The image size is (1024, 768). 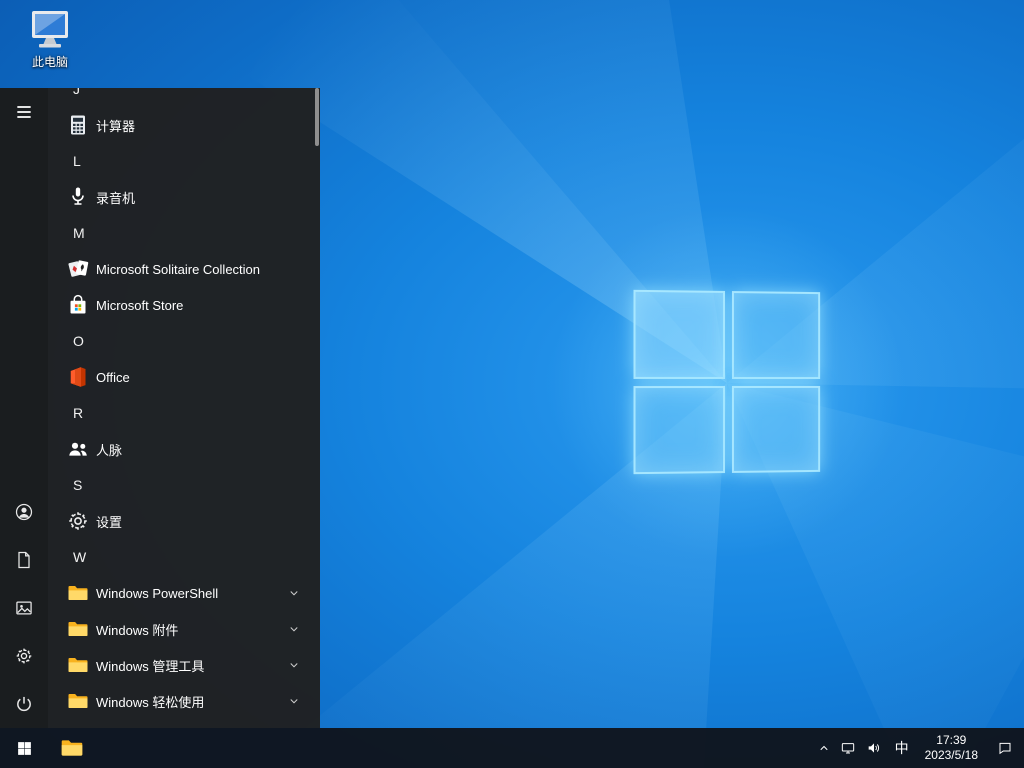 What do you see at coordinates (184, 97) in the screenshot?
I see `app-section-header: J` at bounding box center [184, 97].